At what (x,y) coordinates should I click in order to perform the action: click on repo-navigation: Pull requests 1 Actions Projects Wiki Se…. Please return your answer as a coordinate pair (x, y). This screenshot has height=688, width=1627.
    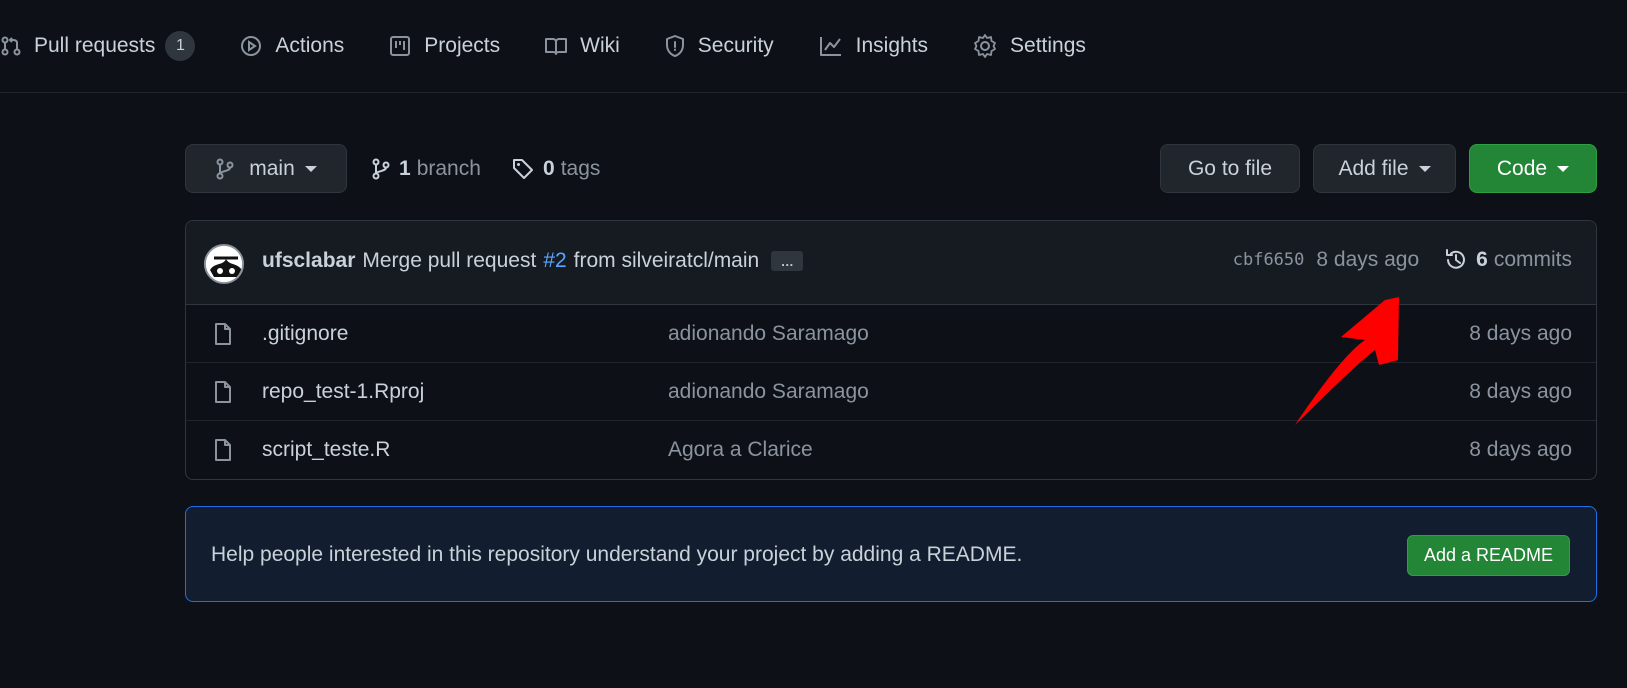
    Looking at the image, I should click on (813, 46).